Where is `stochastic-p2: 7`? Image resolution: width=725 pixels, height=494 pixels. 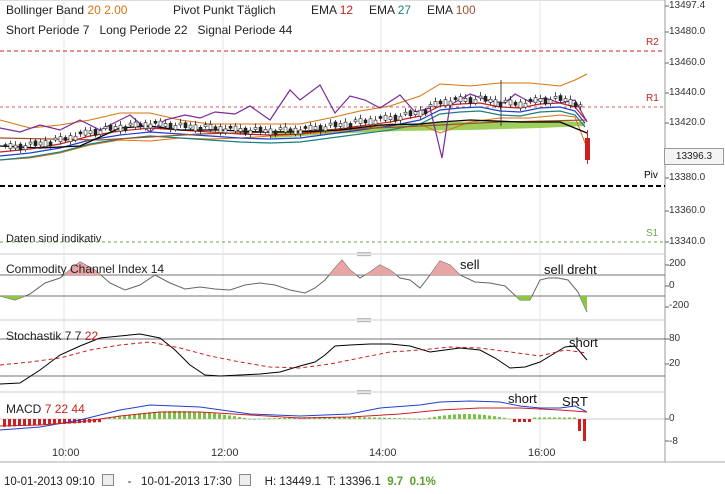
stochastic-p2: 7 is located at coordinates (78, 336).